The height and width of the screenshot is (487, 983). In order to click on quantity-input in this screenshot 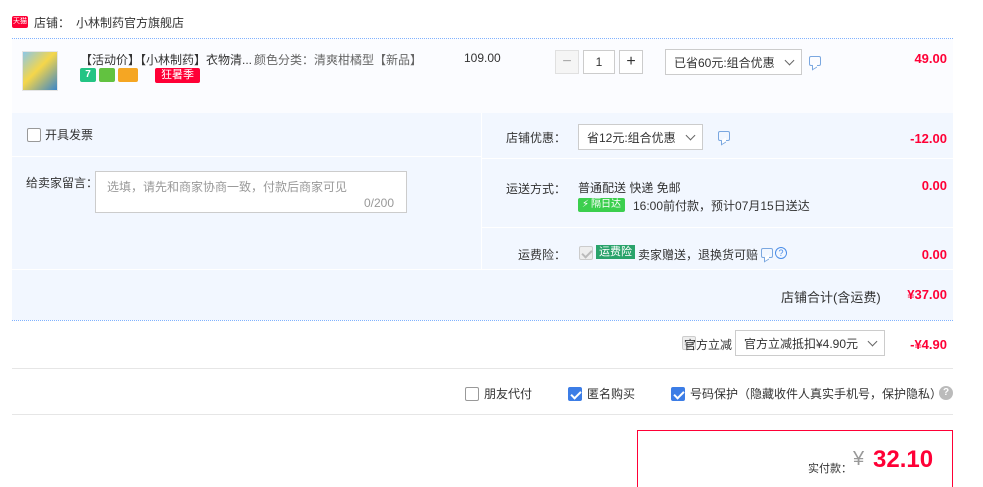, I will do `click(599, 62)`.